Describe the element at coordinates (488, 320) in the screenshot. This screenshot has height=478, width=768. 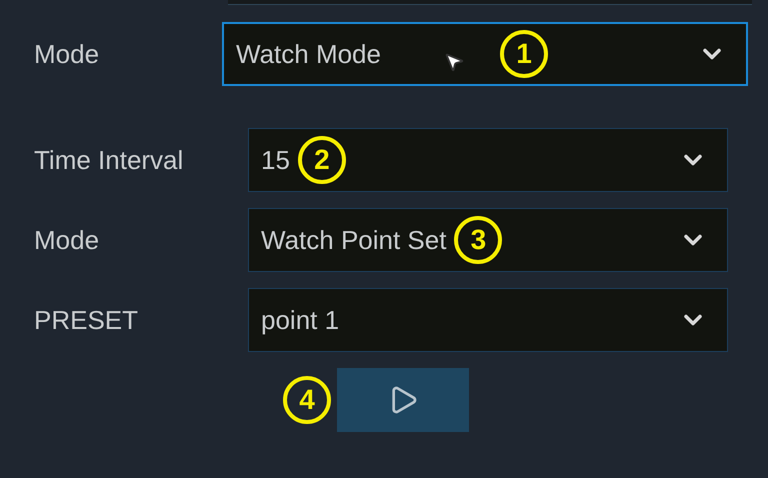
I see `dropdown-field: point 1` at that location.